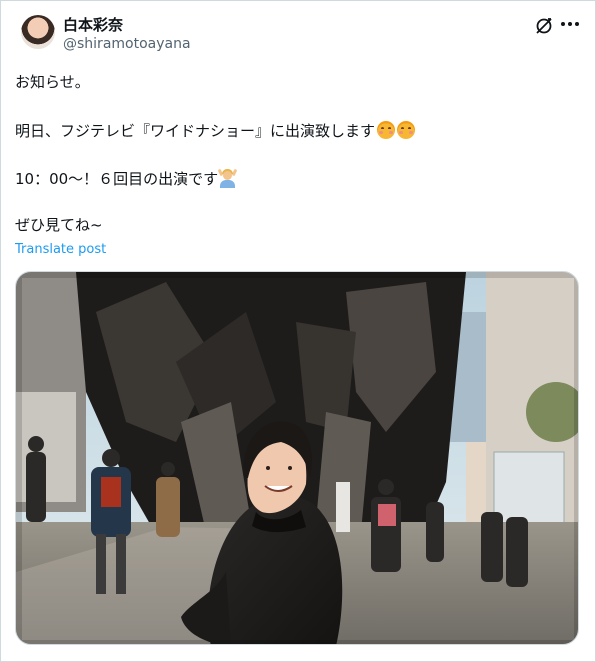 The image size is (596, 662). What do you see at coordinates (52, 82) in the screenshot?
I see `post-text-line: お知らせ。` at bounding box center [52, 82].